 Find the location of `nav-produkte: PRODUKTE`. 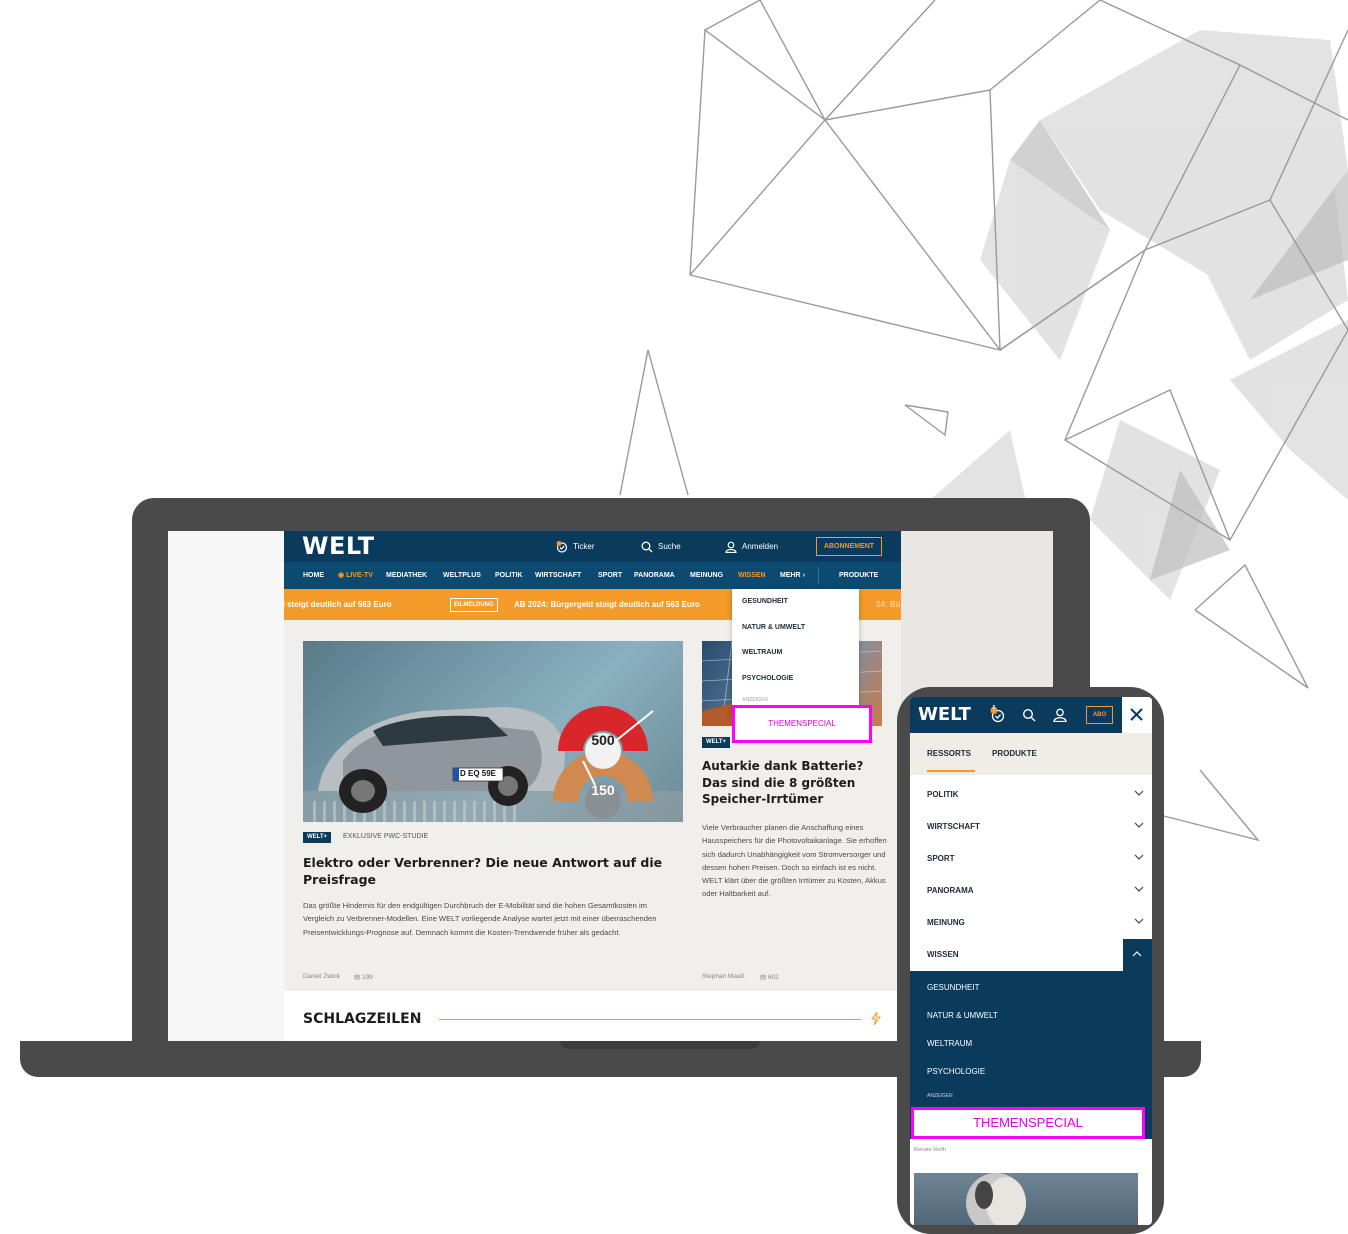

nav-produkte: PRODUKTE is located at coordinates (858, 575).